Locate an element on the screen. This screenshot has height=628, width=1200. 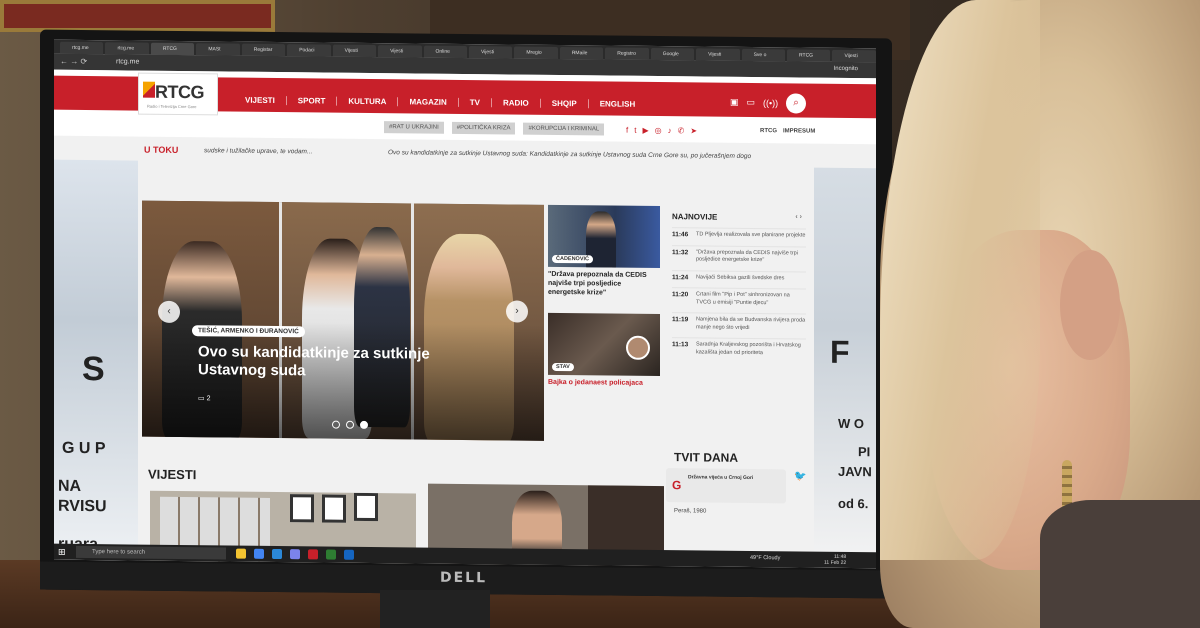
latest-arrows-icon: ‹ › is located at coordinates (798, 216).